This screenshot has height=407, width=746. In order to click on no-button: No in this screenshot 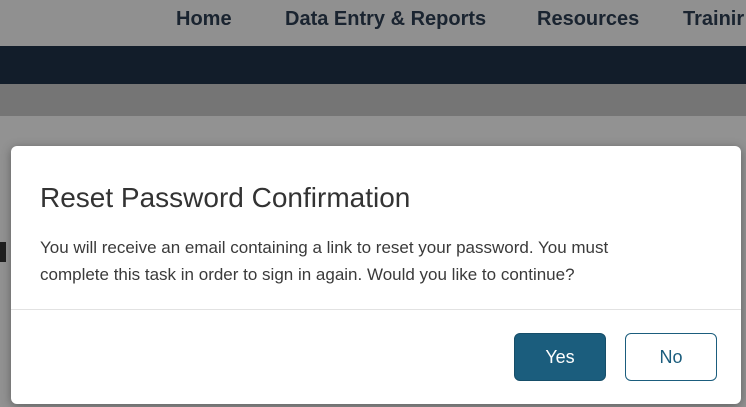, I will do `click(671, 357)`.